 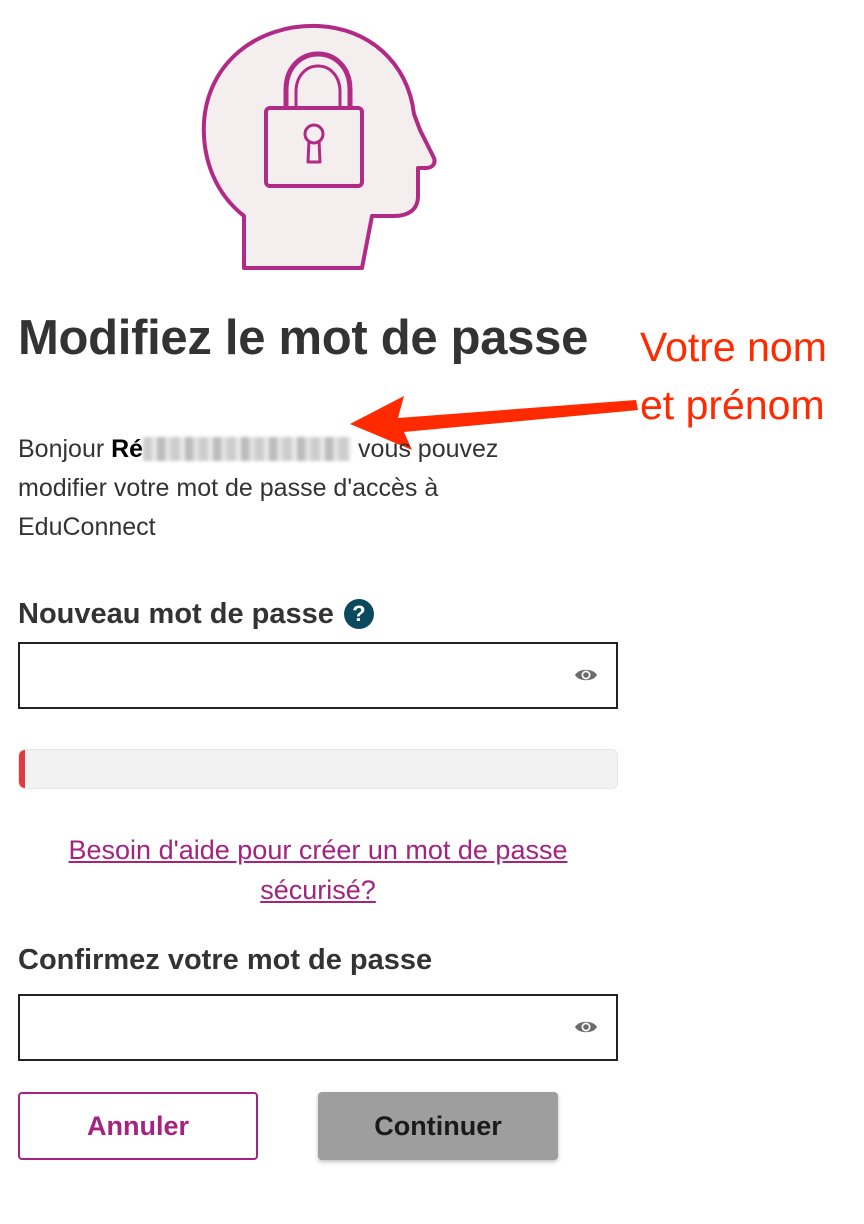 What do you see at coordinates (247, 449) in the screenshot?
I see `user-name-blurred` at bounding box center [247, 449].